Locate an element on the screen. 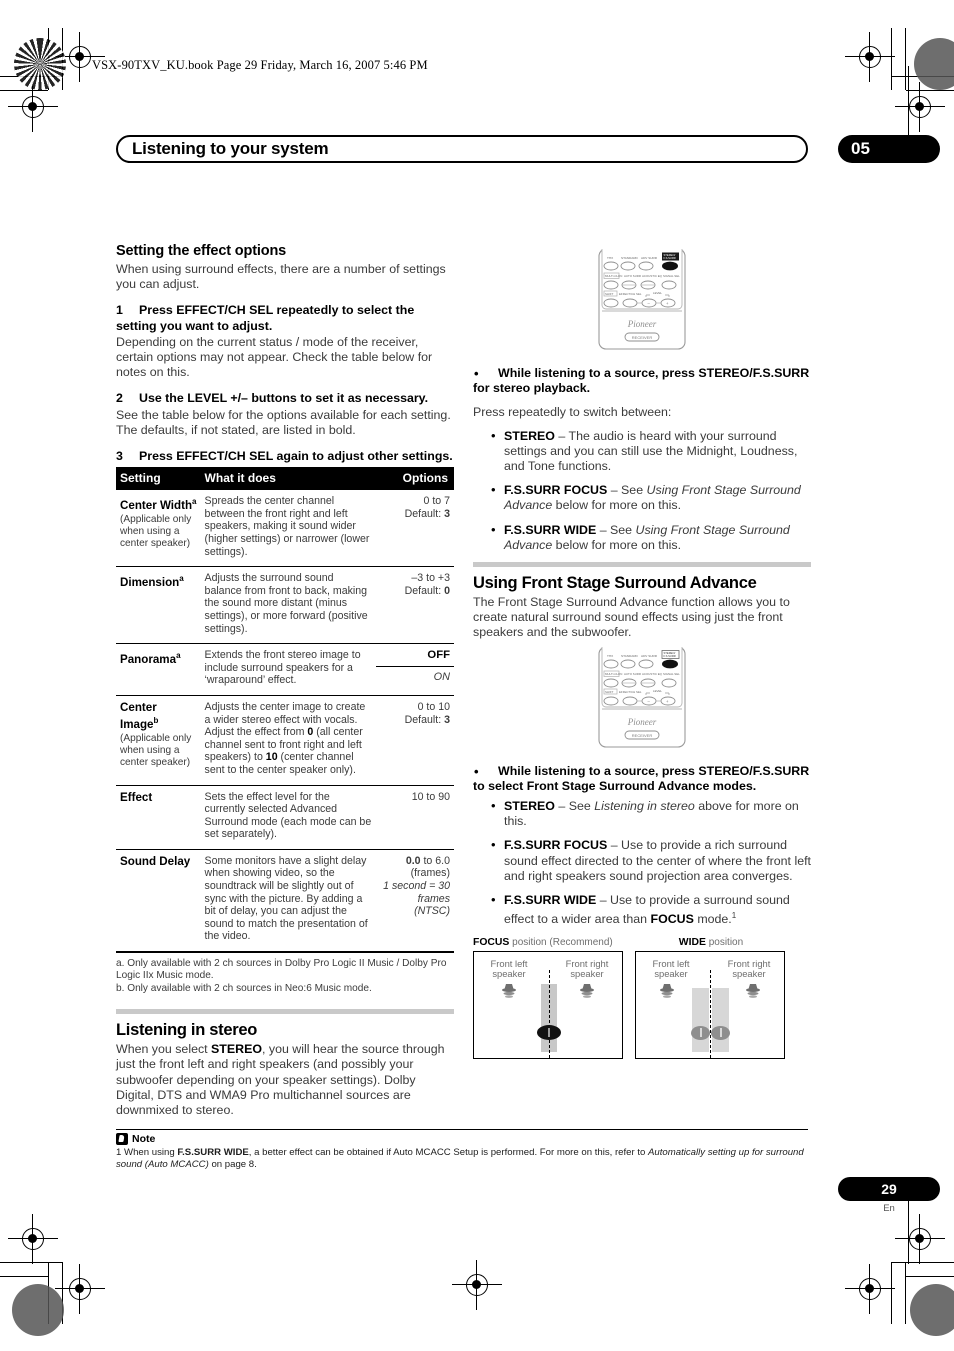  diagram-wide-box: Front left speaker Front right speaker is located at coordinates (710, 1004).